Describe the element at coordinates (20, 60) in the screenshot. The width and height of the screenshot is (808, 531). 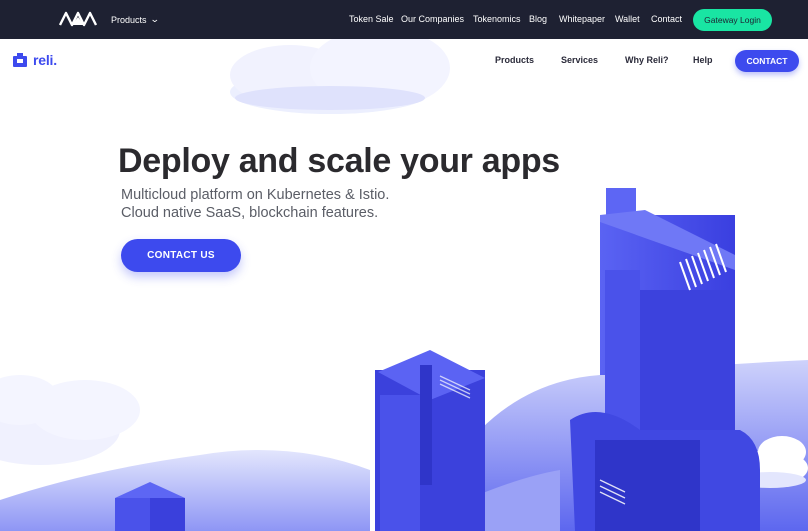
I see `reli-logo-icon` at that location.